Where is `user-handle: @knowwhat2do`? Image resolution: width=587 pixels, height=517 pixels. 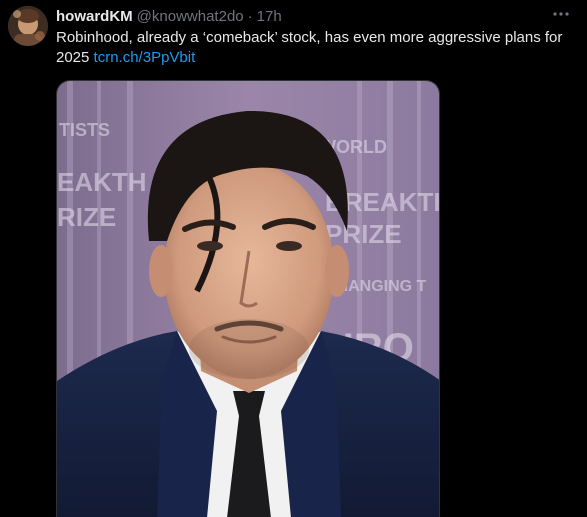
user-handle: @knowwhat2do is located at coordinates (190, 16).